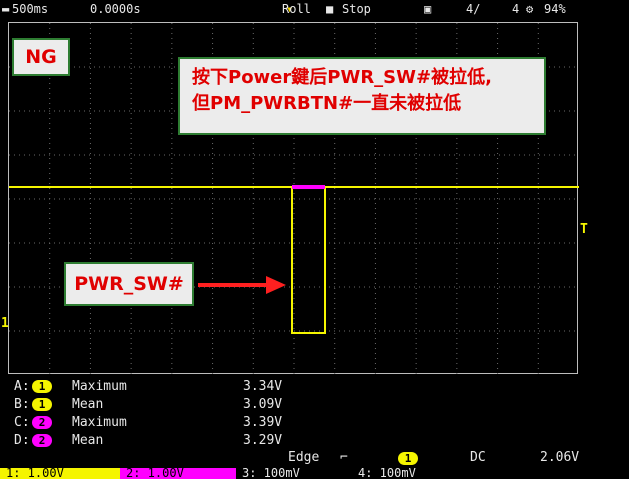 This screenshot has width=629, height=479. I want to click on callout-line-2: 但PM_PWRBTN#一直未被拉低, so click(327, 103).